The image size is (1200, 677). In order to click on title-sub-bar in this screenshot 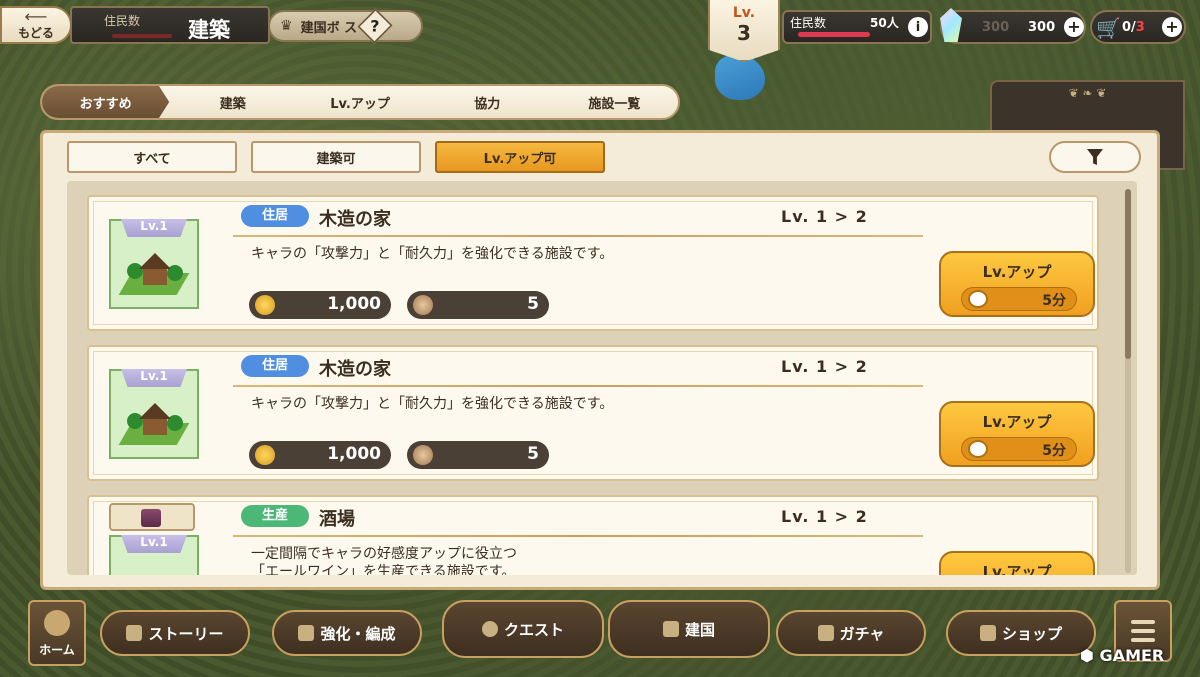, I will do `click(142, 36)`.